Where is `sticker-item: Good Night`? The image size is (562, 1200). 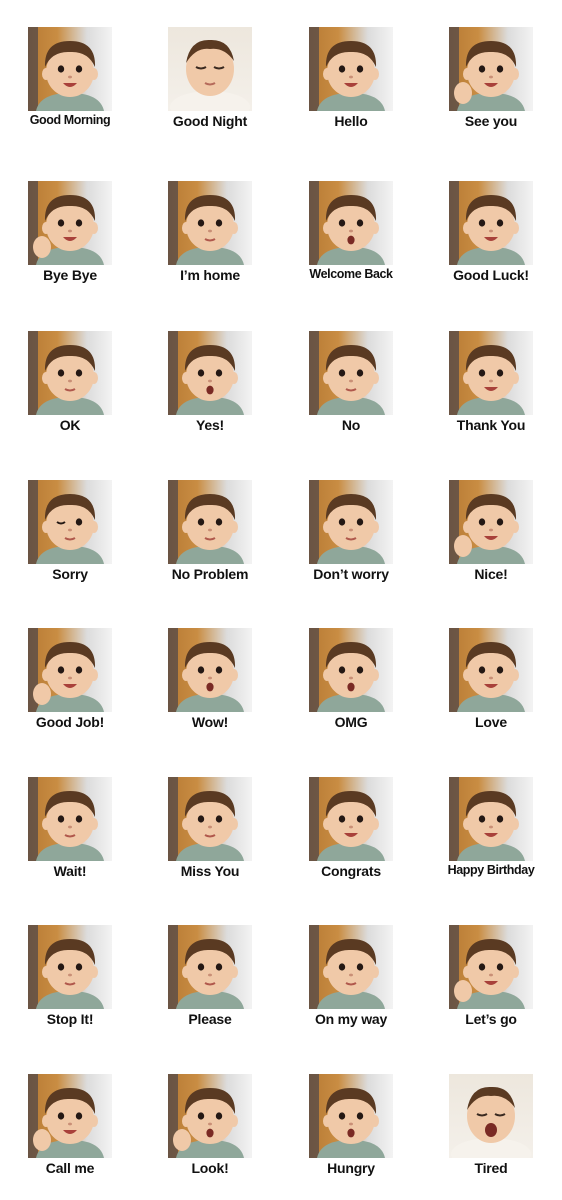
sticker-item: Good Night is located at coordinates (210, 82).